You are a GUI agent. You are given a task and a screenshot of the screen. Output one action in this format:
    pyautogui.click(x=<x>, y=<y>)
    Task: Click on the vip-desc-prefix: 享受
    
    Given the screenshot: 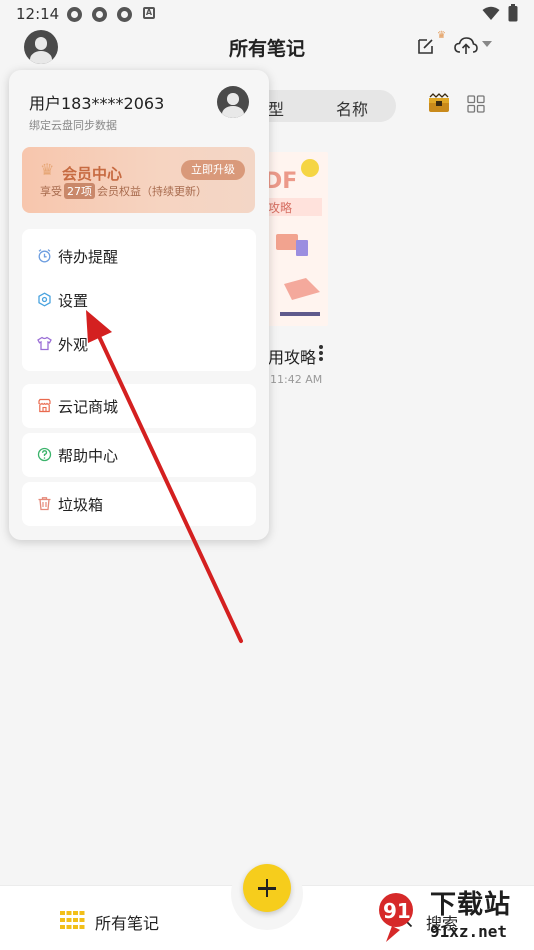 What is the action you would take?
    pyautogui.click(x=51, y=191)
    